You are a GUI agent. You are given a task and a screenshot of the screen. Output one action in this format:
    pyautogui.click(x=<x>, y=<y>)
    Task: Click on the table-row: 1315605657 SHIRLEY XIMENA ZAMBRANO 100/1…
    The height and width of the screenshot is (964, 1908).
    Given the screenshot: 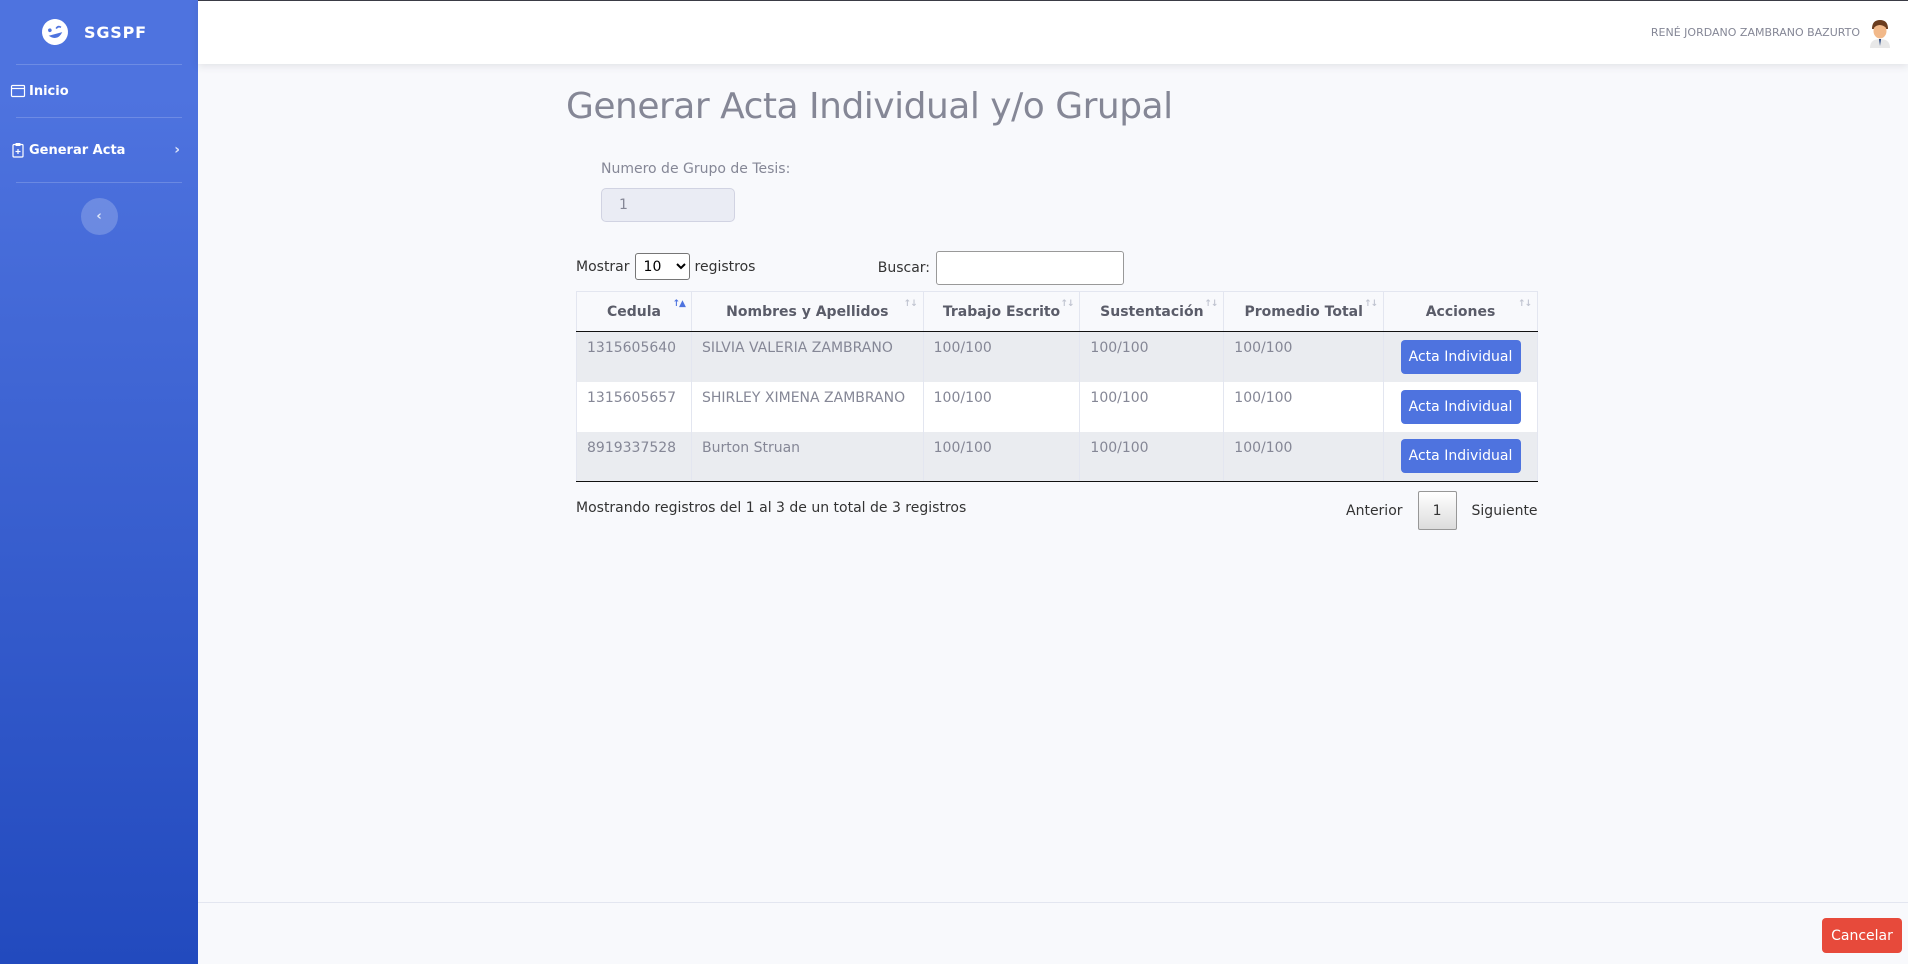 What is the action you would take?
    pyautogui.click(x=1057, y=406)
    